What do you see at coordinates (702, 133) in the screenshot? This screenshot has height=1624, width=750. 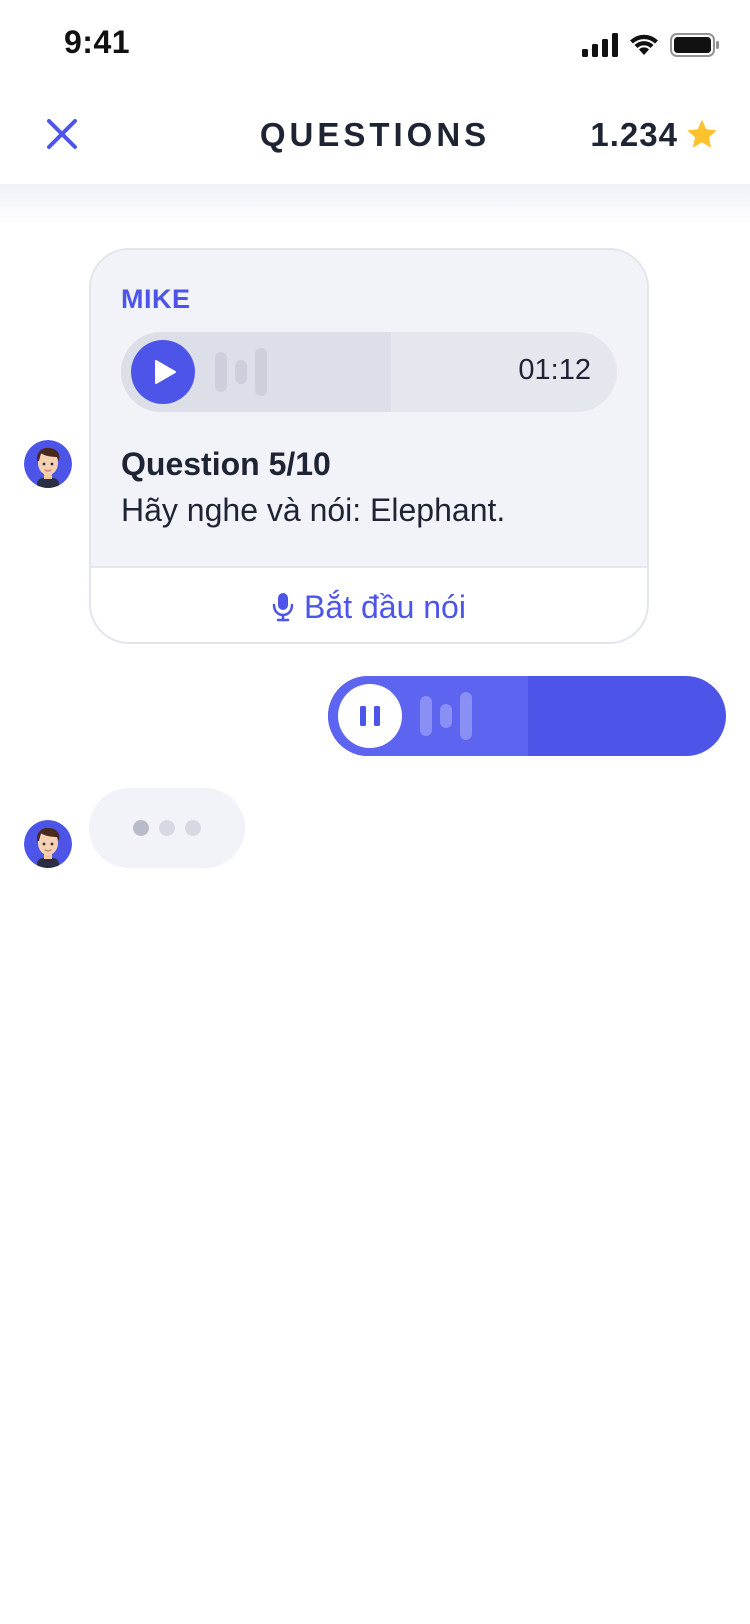 I see `star-icon` at bounding box center [702, 133].